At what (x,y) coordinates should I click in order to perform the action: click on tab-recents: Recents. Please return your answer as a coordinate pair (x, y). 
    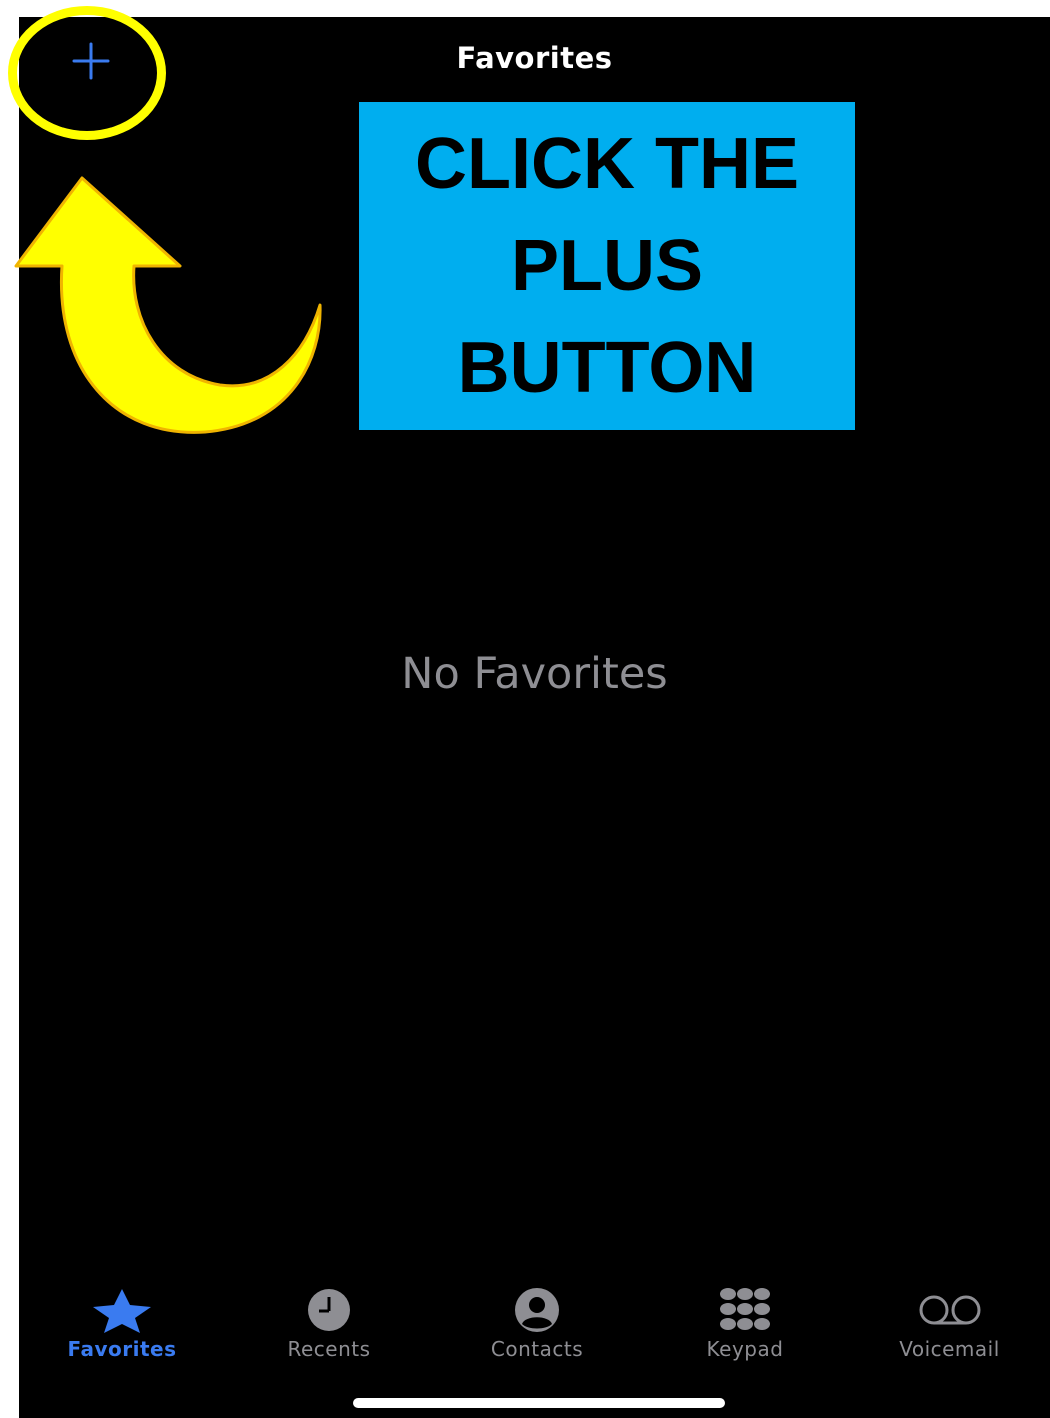
    Looking at the image, I should click on (329, 1327).